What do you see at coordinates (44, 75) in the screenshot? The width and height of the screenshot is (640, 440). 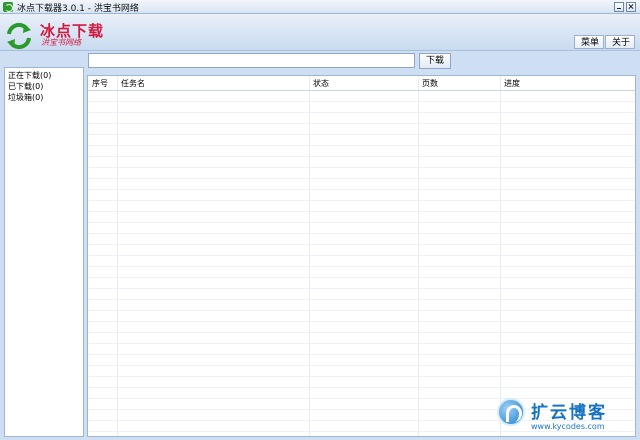 I see `sidebar-item-downloading: 正在下载(0)` at bounding box center [44, 75].